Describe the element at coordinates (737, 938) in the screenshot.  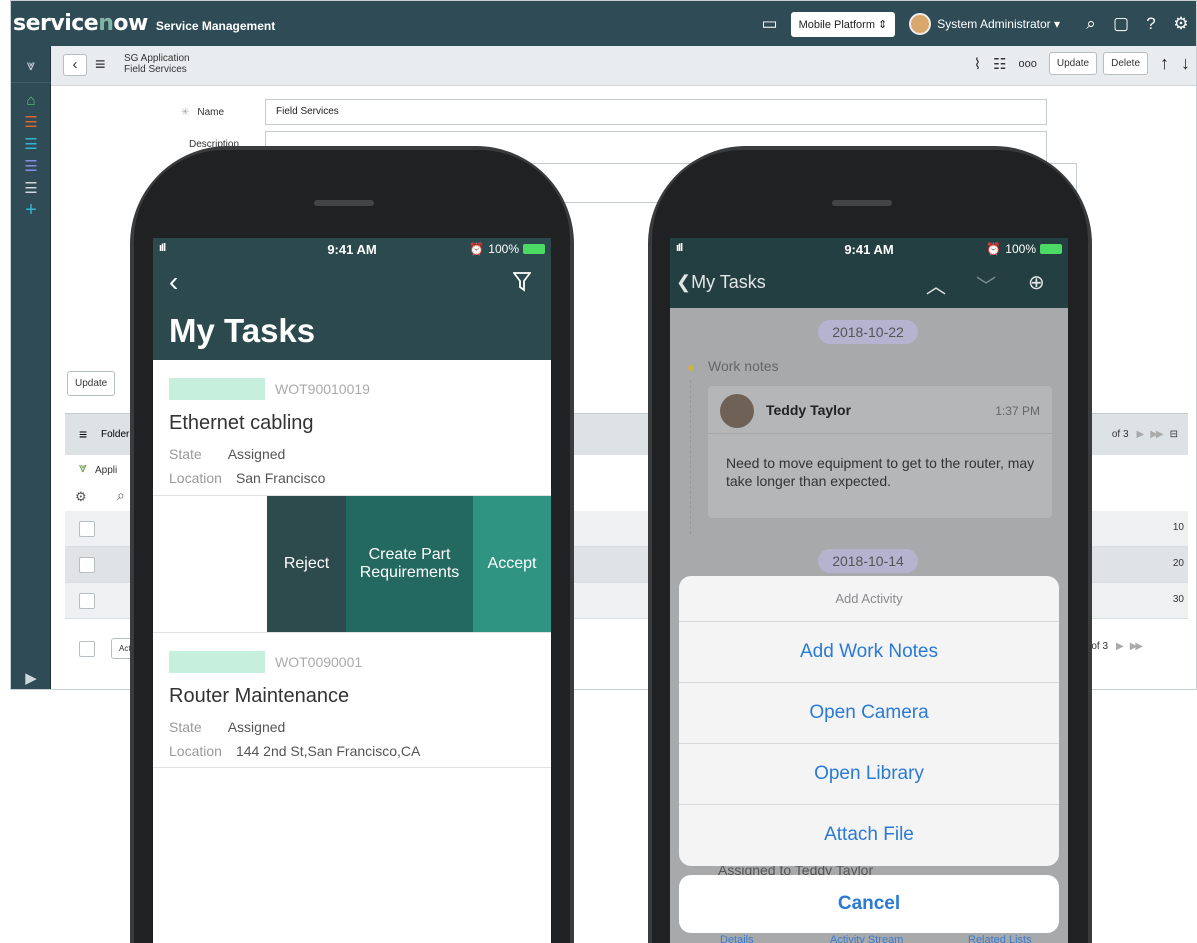
I see `tab-details: Details` at that location.